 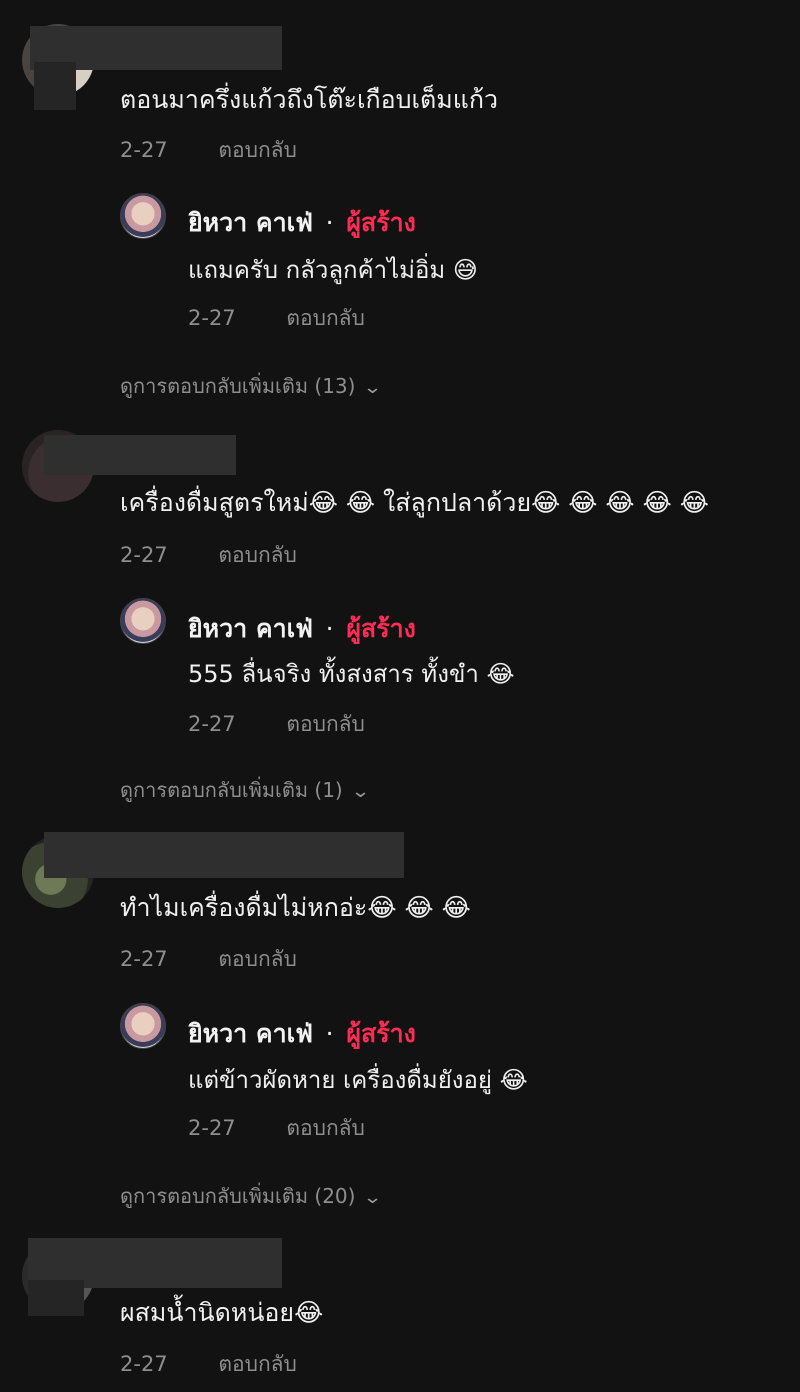 What do you see at coordinates (309, 99) in the screenshot?
I see `comment-text: ตอนมาครึ่งแก้วถึงโต๊ะเกือบเต็มแก้ว` at bounding box center [309, 99].